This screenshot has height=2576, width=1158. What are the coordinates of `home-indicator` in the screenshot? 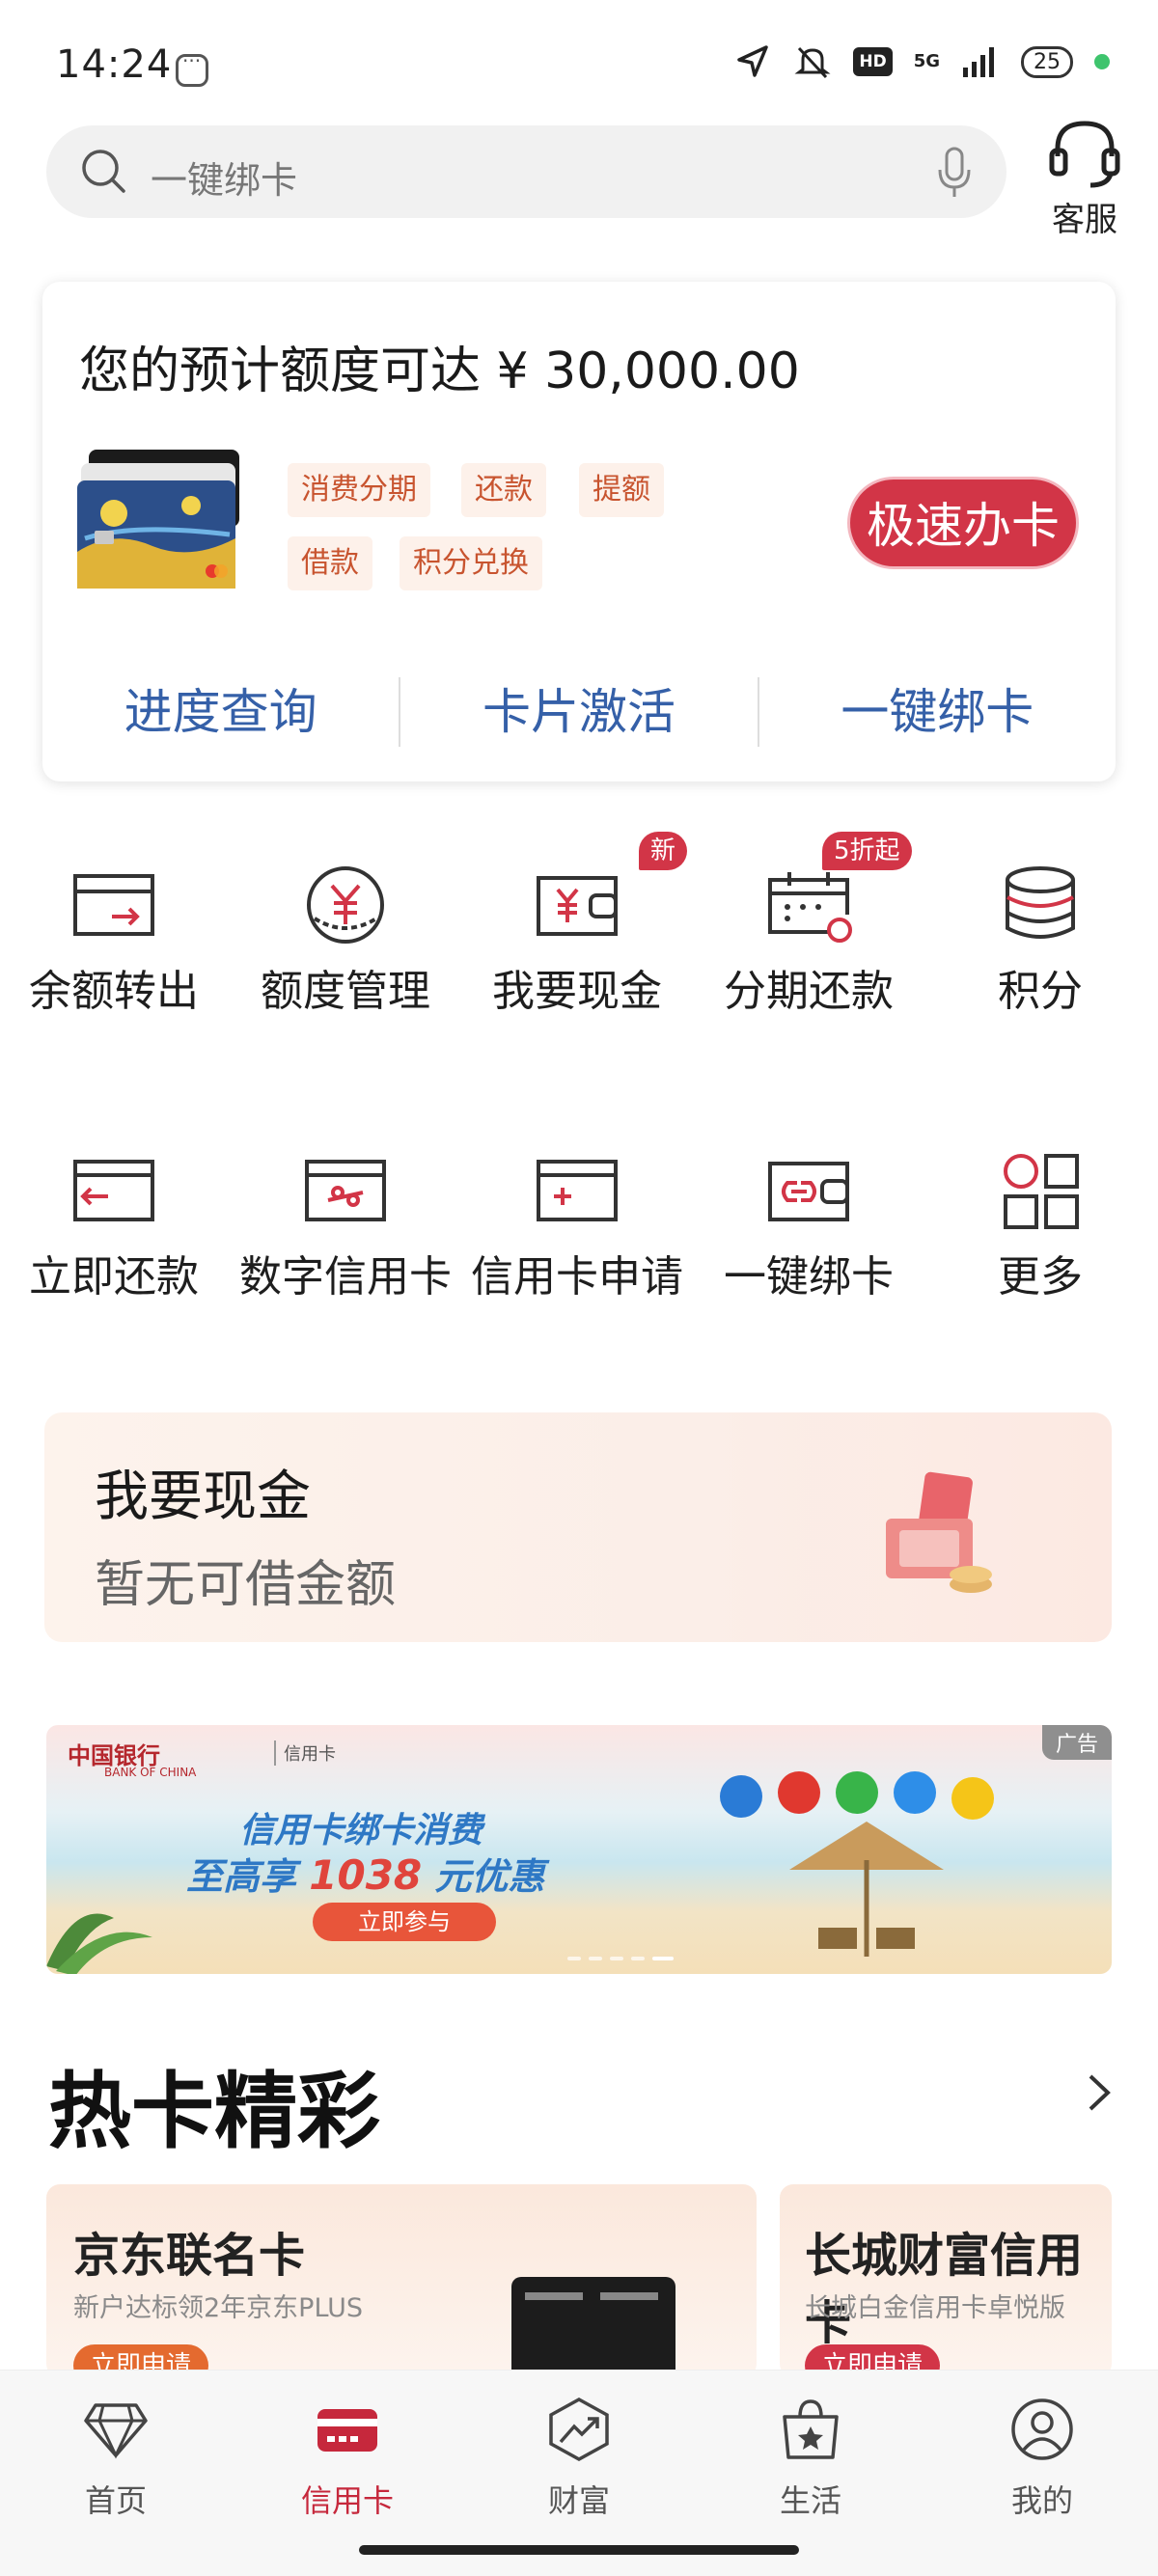 It's located at (579, 2550).